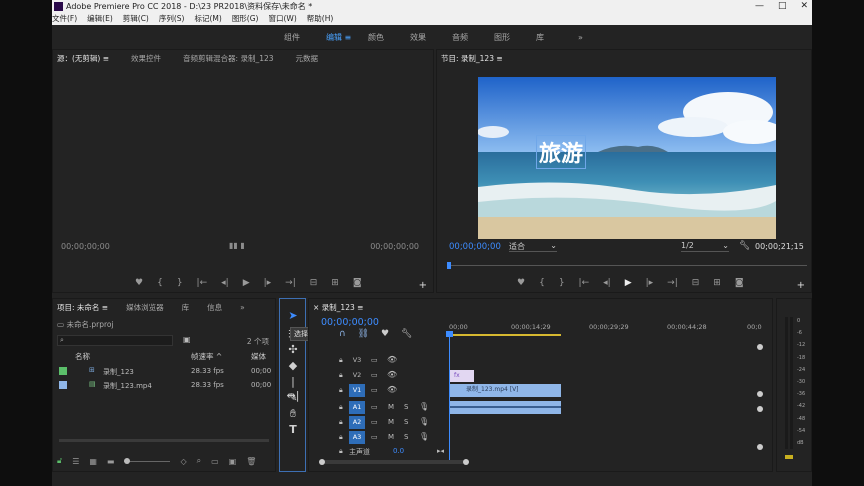 This screenshot has width=864, height=486. I want to click on menu-edit: 编辑(E), so click(100, 19).